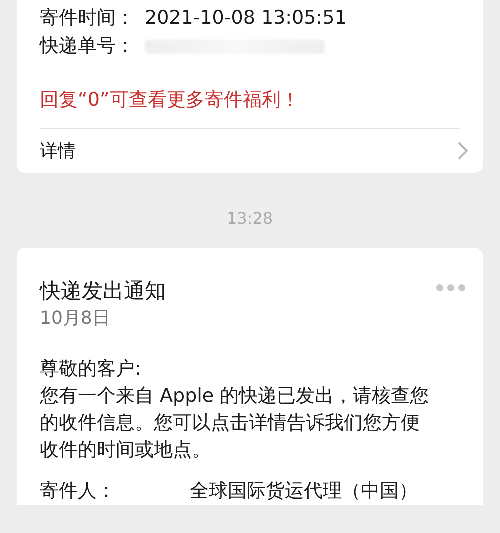 Image resolution: width=500 pixels, height=533 pixels. What do you see at coordinates (246, 18) in the screenshot?
I see `field-value: 2021-10-08 13:05:51` at bounding box center [246, 18].